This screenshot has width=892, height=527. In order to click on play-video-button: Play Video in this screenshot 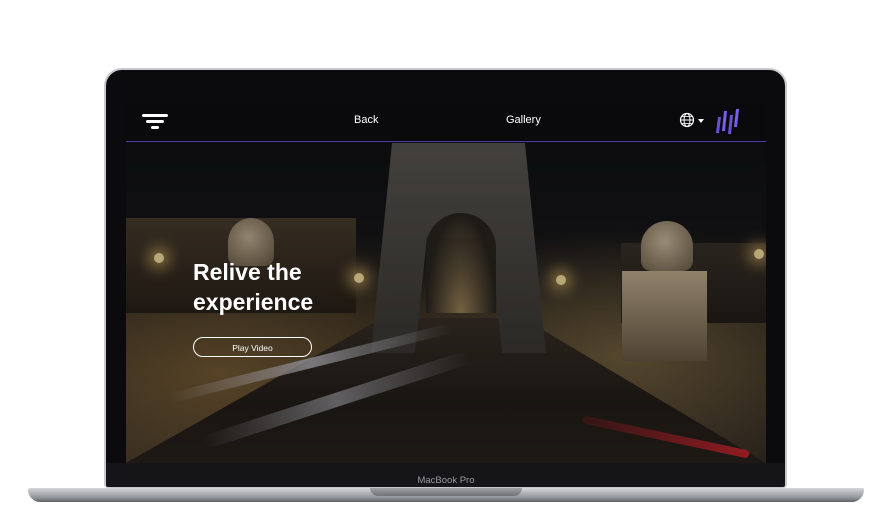, I will do `click(252, 347)`.